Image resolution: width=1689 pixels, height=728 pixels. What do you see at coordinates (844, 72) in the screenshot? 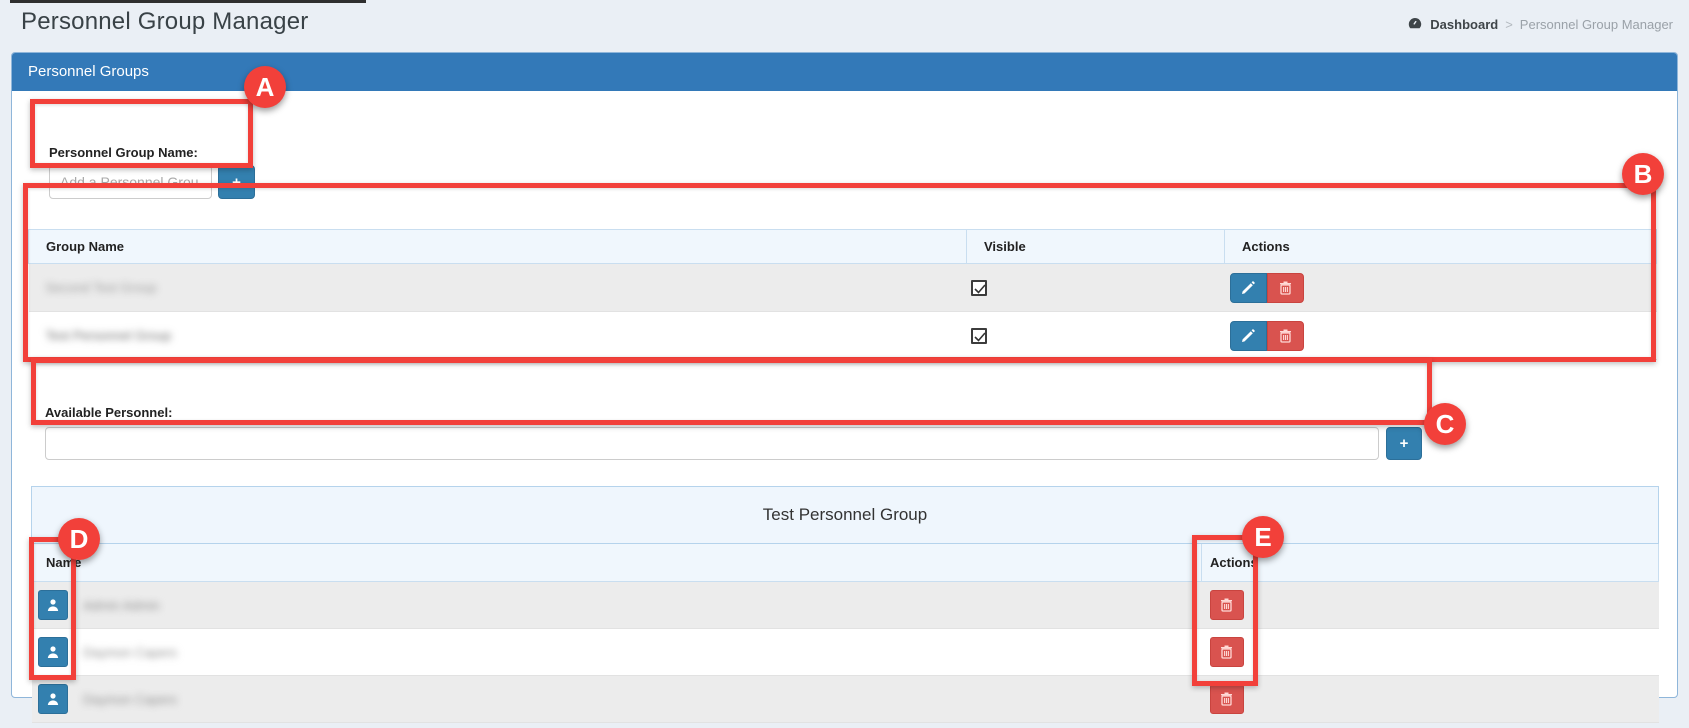
I see `panel-heading: Personnel Groups` at bounding box center [844, 72].